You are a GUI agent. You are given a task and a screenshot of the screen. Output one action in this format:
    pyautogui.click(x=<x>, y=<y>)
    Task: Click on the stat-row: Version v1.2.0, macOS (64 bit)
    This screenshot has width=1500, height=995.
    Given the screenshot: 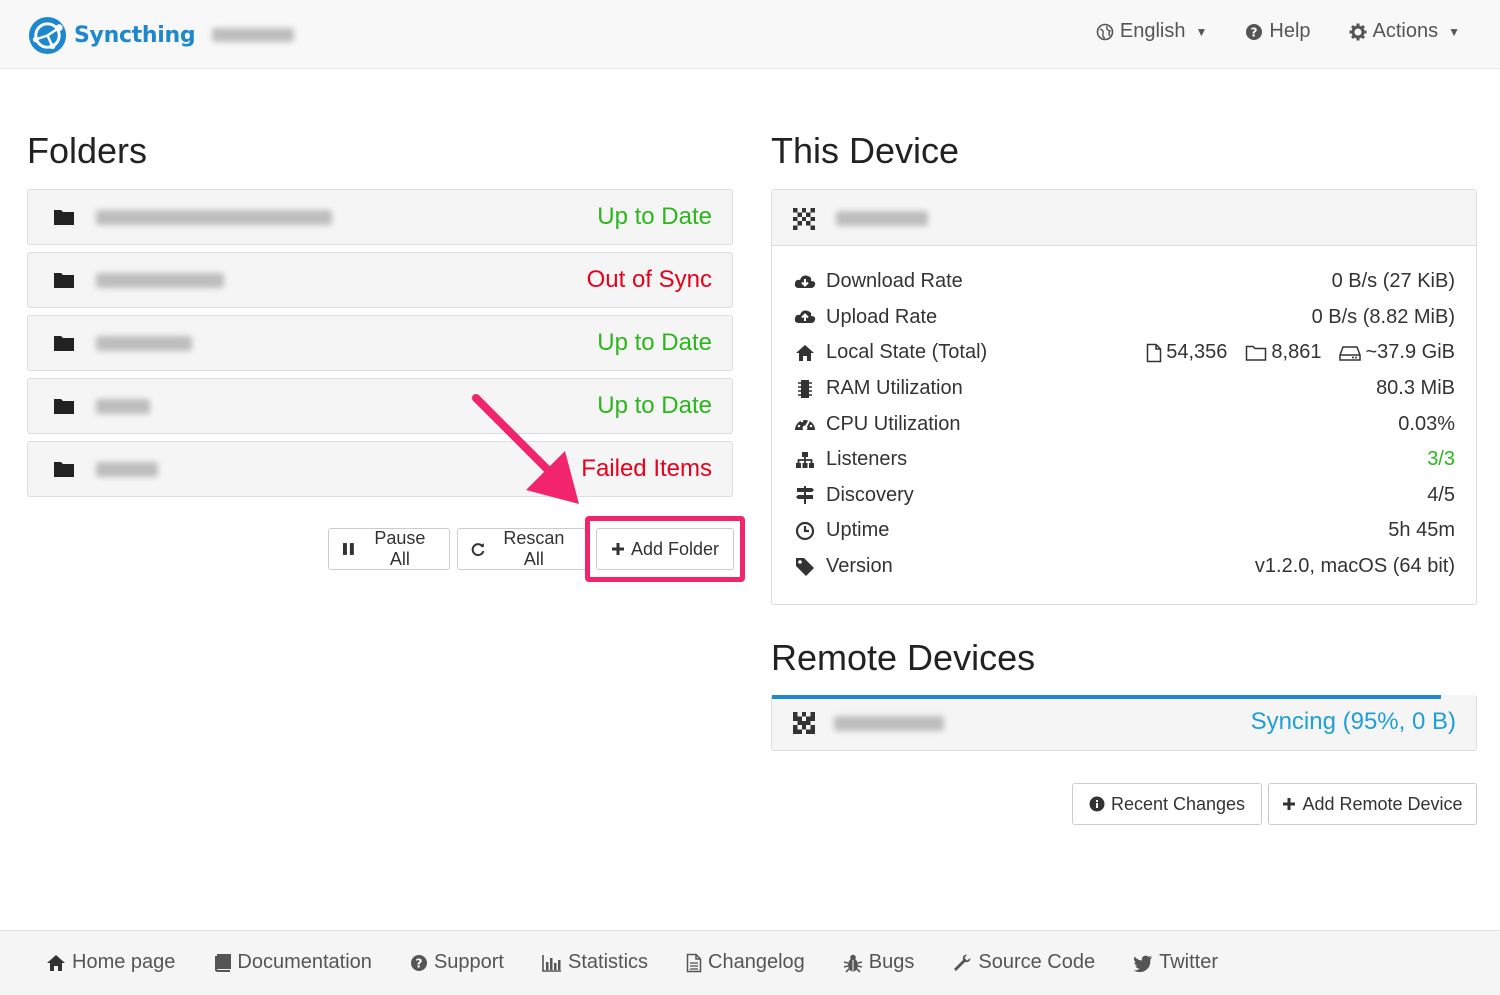 What is the action you would take?
    pyautogui.click(x=1124, y=567)
    